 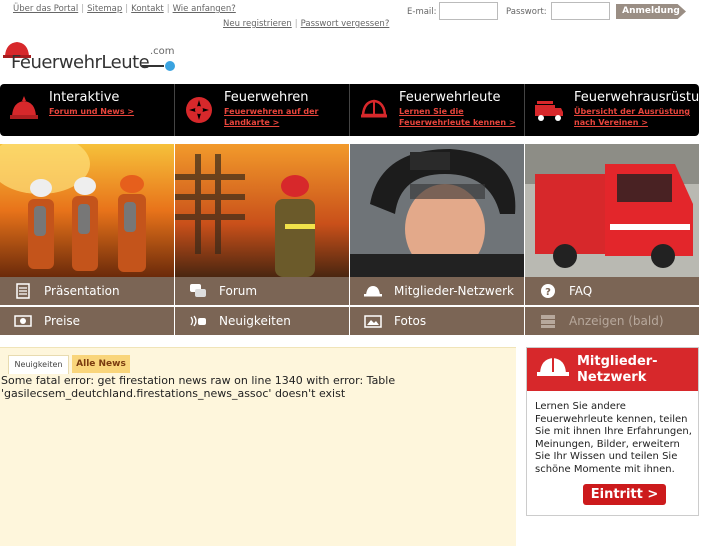 What do you see at coordinates (262, 210) in the screenshot?
I see `photo-firefighter-flames` at bounding box center [262, 210].